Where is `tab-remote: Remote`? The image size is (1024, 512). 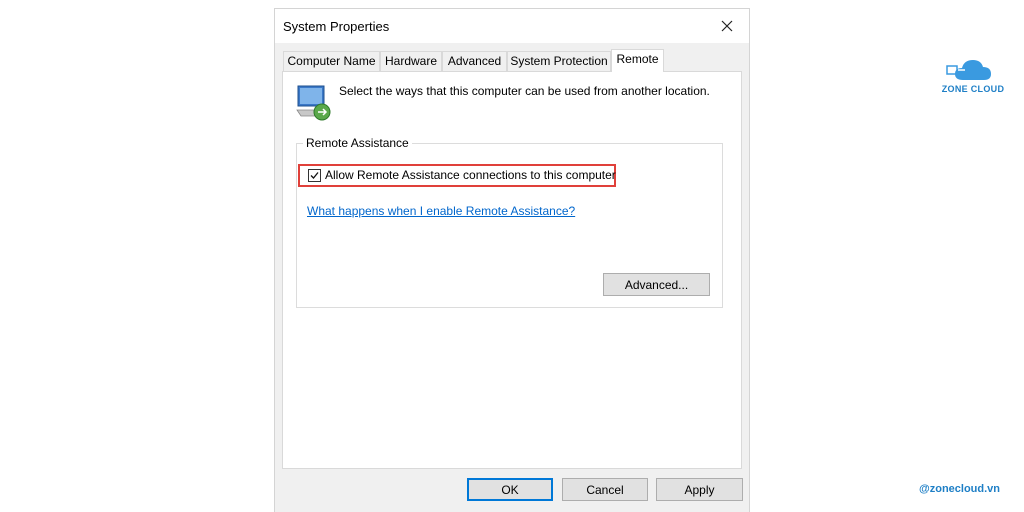
tab-remote: Remote is located at coordinates (637, 60).